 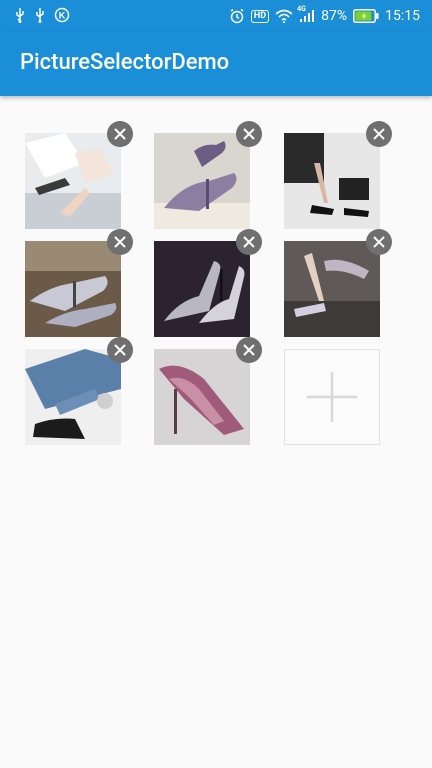 What do you see at coordinates (334, 16) in the screenshot?
I see `battery-percent: 87%` at bounding box center [334, 16].